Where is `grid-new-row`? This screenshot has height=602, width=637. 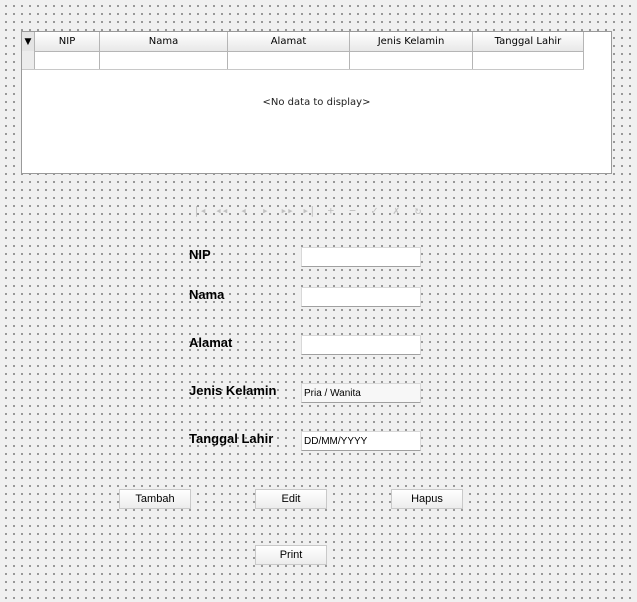
grid-new-row is located at coordinates (303, 60).